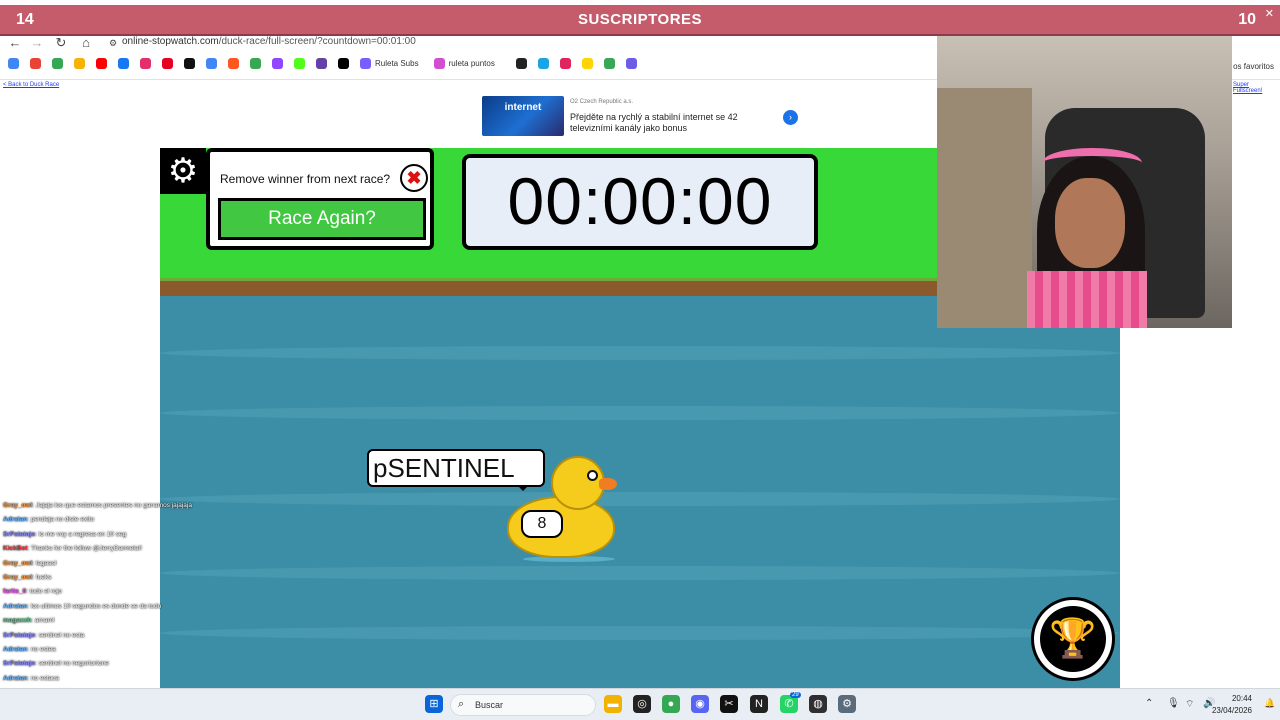 The image size is (1280, 720). I want to click on site-info-icon: ⚙, so click(113, 43).